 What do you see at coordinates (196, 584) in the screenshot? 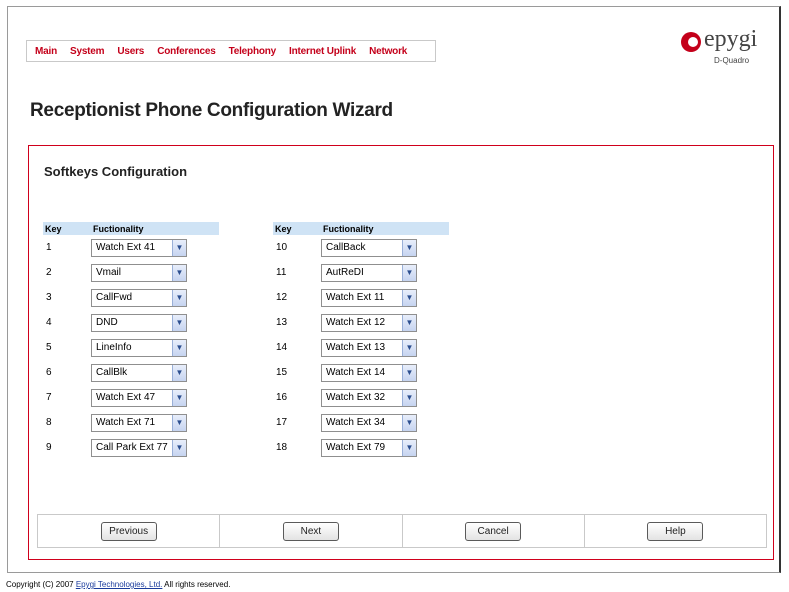
I see `copyright-suffix: All rights reserved.` at bounding box center [196, 584].